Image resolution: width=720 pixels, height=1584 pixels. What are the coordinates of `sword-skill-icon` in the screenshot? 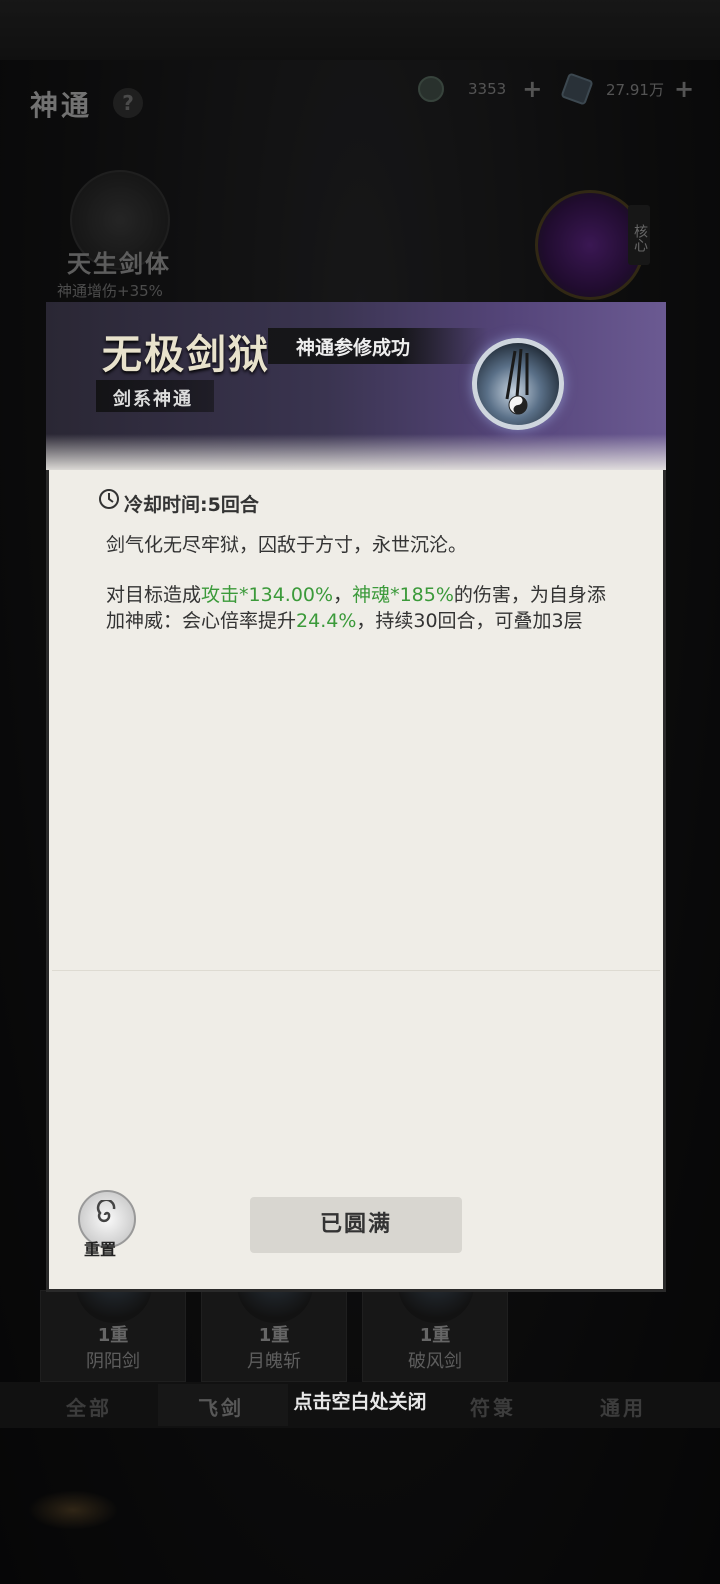 It's located at (518, 384).